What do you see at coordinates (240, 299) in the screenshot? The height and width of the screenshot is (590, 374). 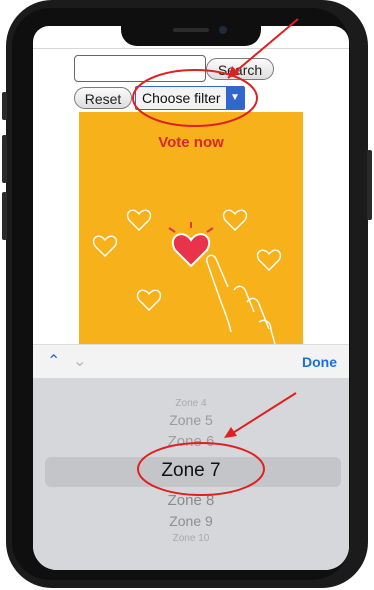 I see `hand-outline` at bounding box center [240, 299].